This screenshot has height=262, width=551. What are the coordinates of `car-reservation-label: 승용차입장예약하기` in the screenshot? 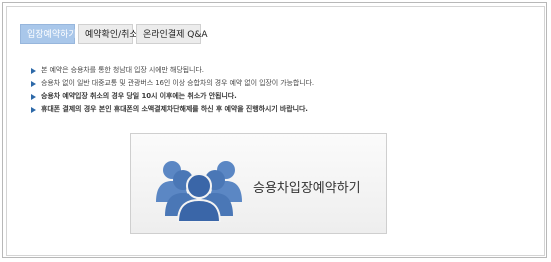 It's located at (307, 188).